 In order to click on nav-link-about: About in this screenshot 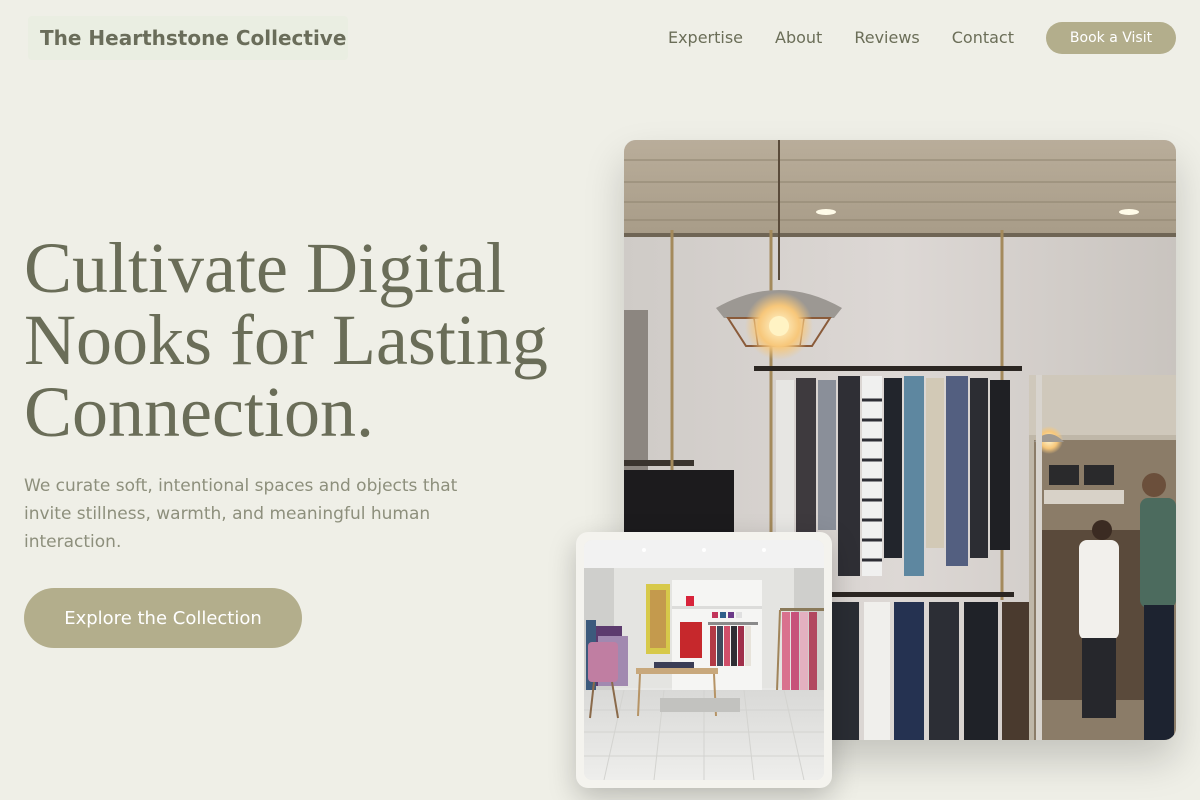, I will do `click(798, 38)`.